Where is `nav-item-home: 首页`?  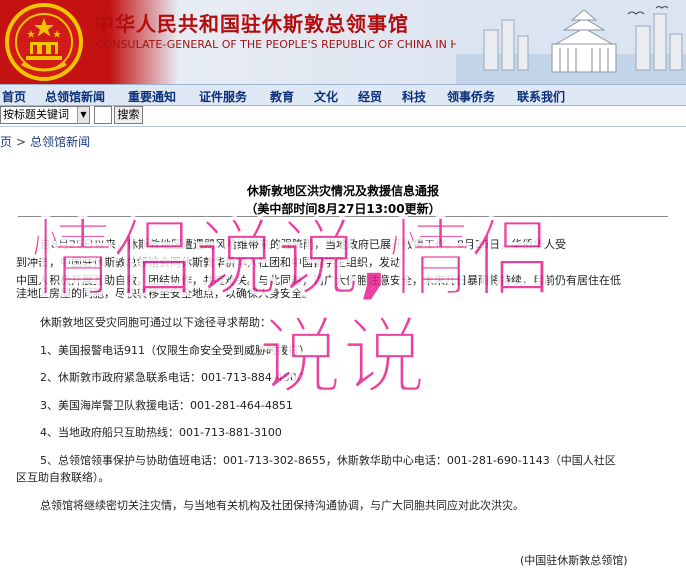 nav-item-home: 首页 is located at coordinates (14, 96).